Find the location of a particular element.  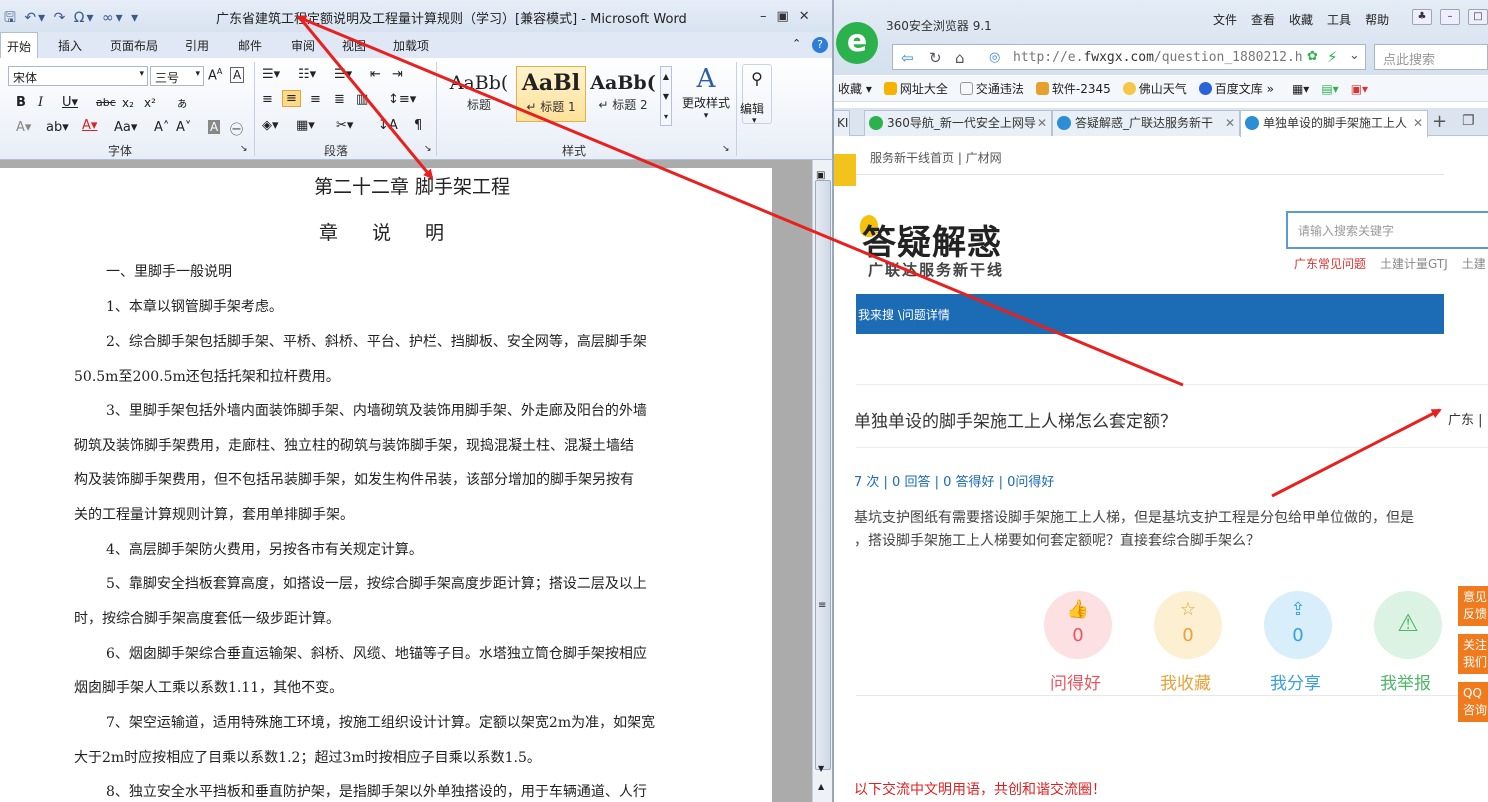

redo-icon: ↷ is located at coordinates (61, 18).